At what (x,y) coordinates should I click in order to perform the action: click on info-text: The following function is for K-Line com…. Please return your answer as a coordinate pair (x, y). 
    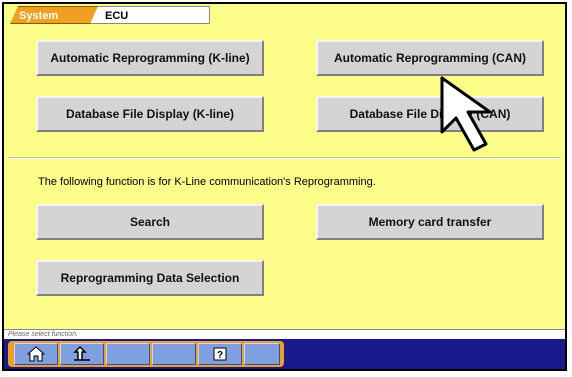
    Looking at the image, I should click on (207, 182).